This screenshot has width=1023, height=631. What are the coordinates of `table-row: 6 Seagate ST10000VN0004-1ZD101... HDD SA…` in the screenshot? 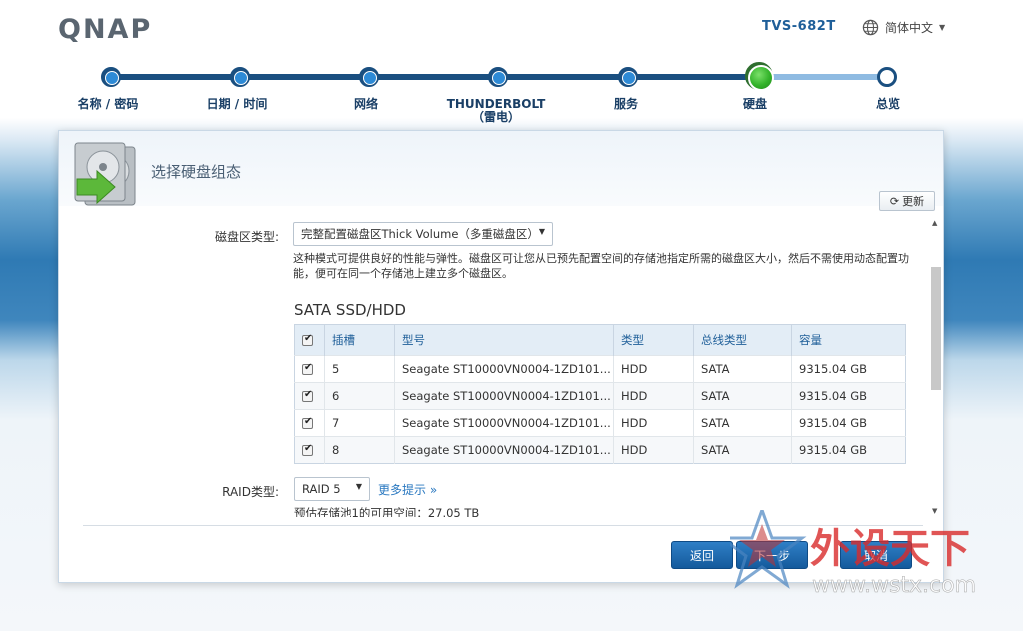 It's located at (600, 396).